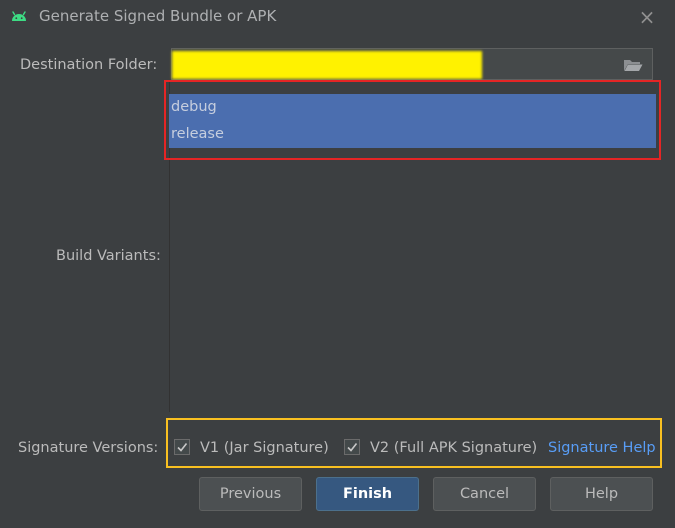 The image size is (675, 528). What do you see at coordinates (484, 494) in the screenshot?
I see `cancel-button: Cancel` at bounding box center [484, 494].